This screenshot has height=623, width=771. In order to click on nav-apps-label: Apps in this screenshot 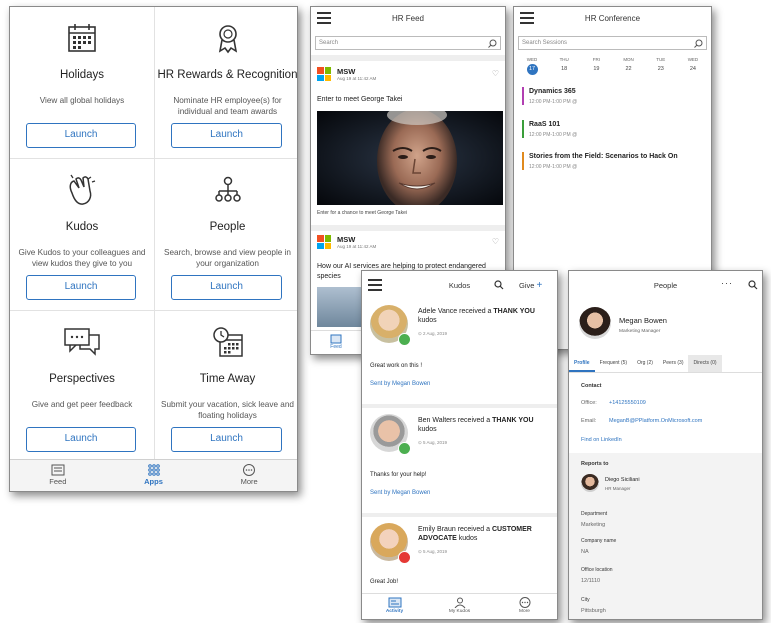, I will do `click(153, 481)`.